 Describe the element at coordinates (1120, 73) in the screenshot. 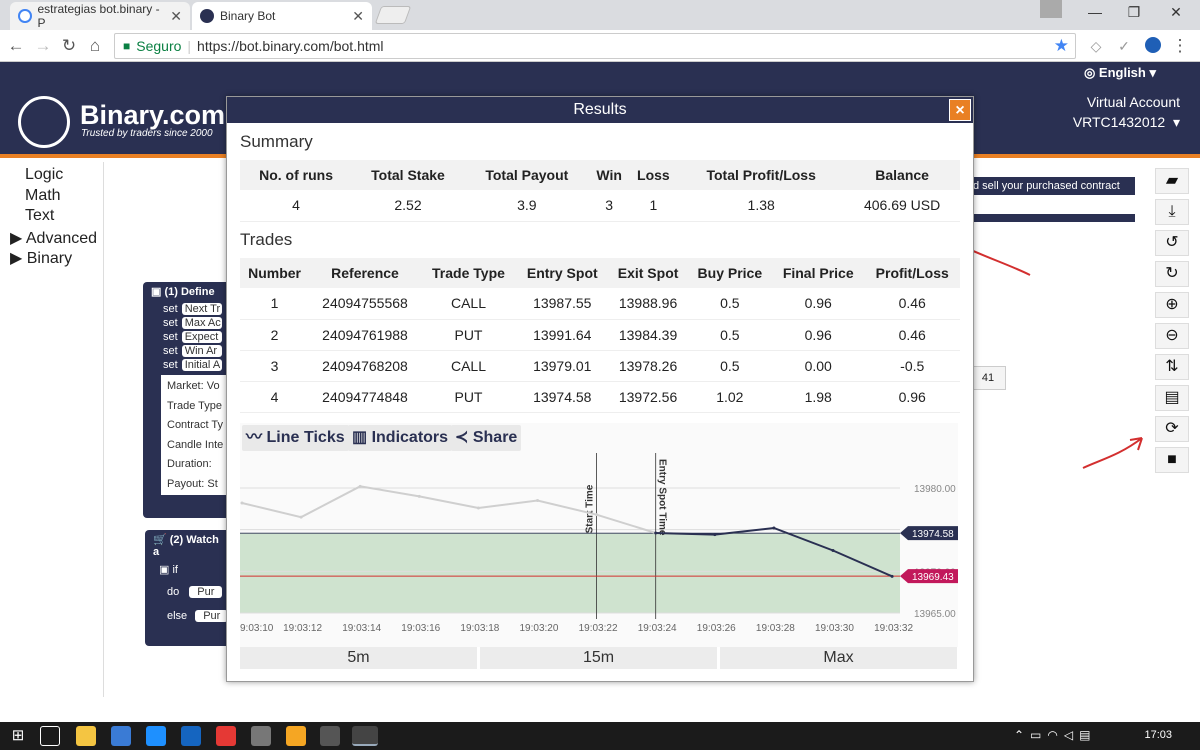

I see `language-selector: ◎ English ▾` at that location.